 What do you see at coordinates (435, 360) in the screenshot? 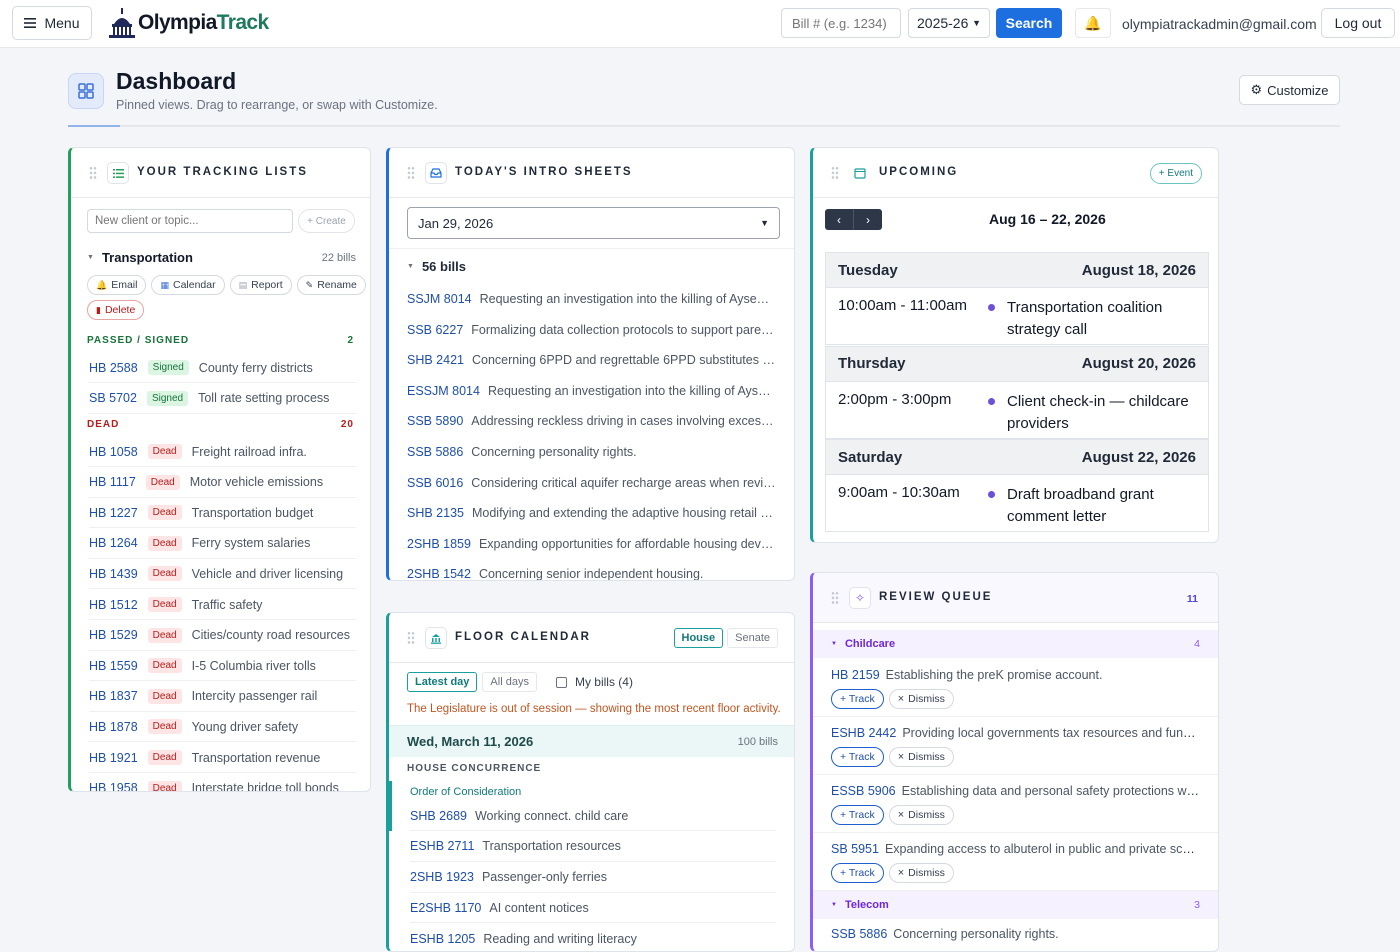
I see `bill-number: SHB 2421` at bounding box center [435, 360].